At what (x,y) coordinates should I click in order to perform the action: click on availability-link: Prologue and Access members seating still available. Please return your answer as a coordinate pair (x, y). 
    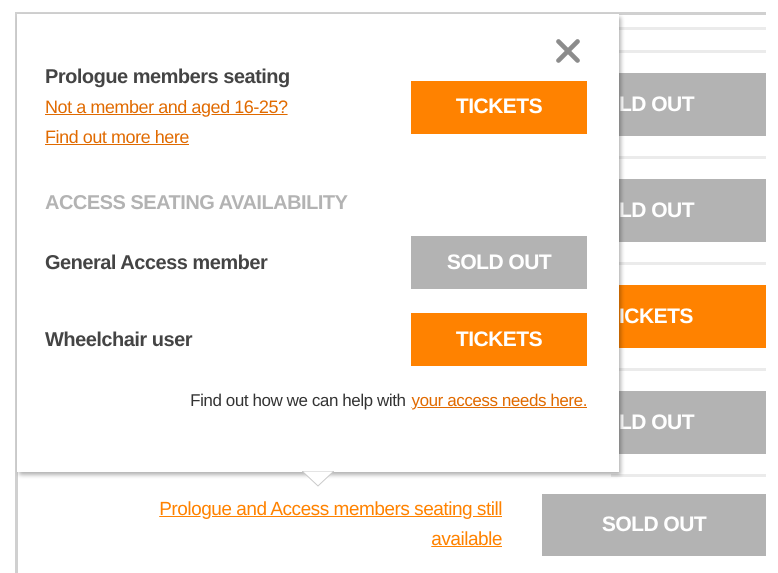
    Looking at the image, I should click on (322, 525).